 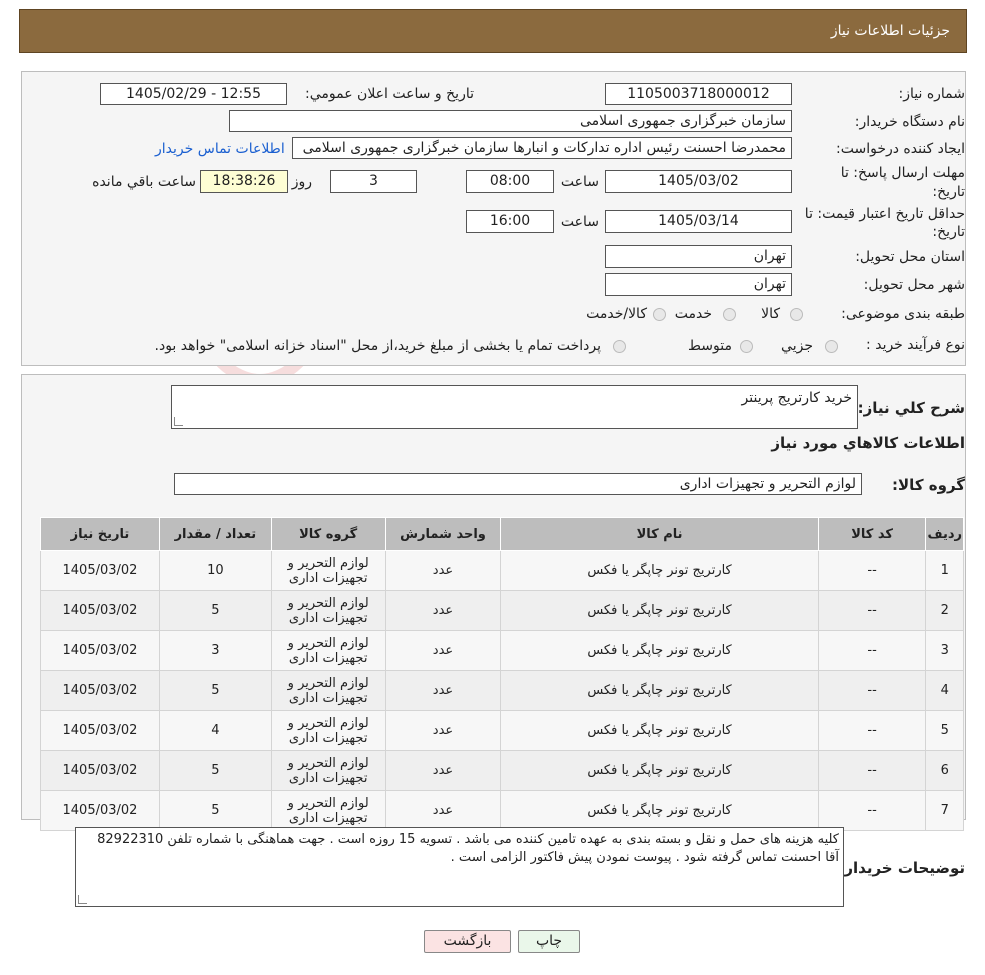 I want to click on goods-group-label: گروه كالا:, so click(x=928, y=485).